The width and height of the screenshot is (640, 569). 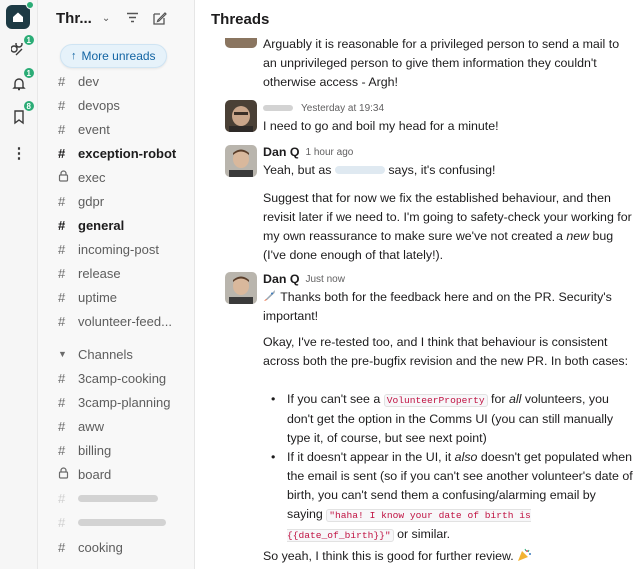 I want to click on channels-section-header: ▼ Channels, so click(x=95, y=354).